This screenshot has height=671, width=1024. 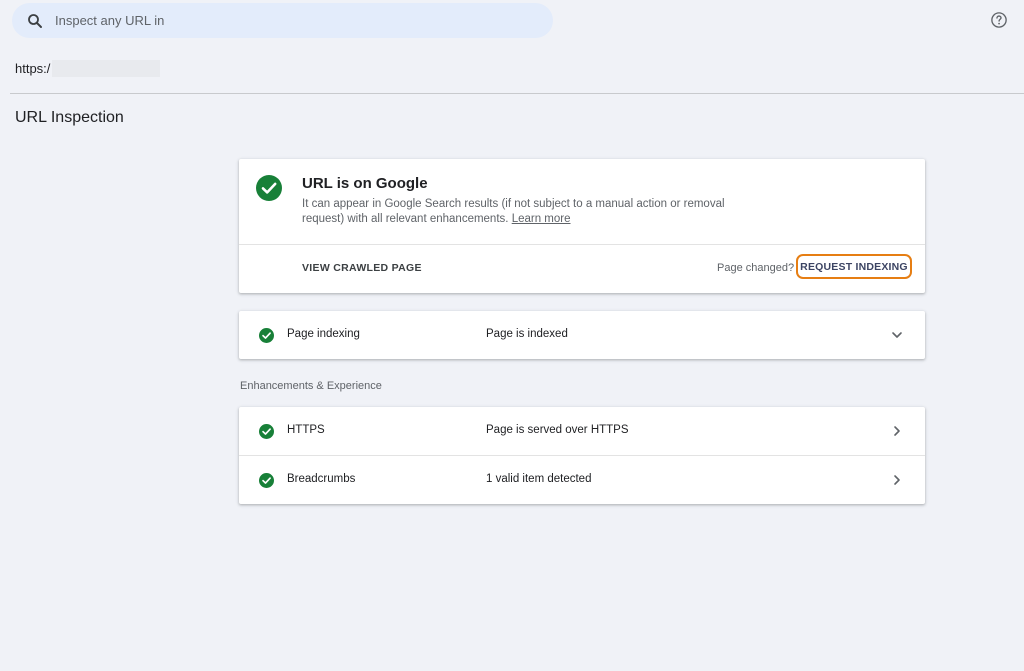 What do you see at coordinates (897, 335) in the screenshot?
I see `chevron-down-icon` at bounding box center [897, 335].